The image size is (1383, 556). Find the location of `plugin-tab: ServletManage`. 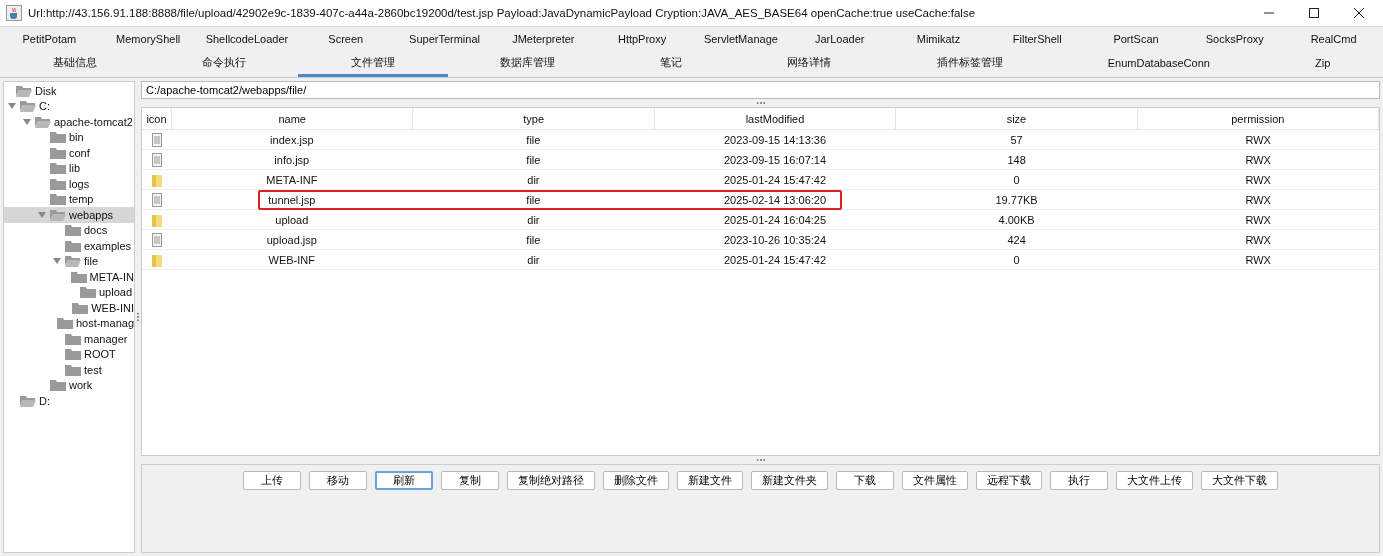

plugin-tab: ServletManage is located at coordinates (741, 39).